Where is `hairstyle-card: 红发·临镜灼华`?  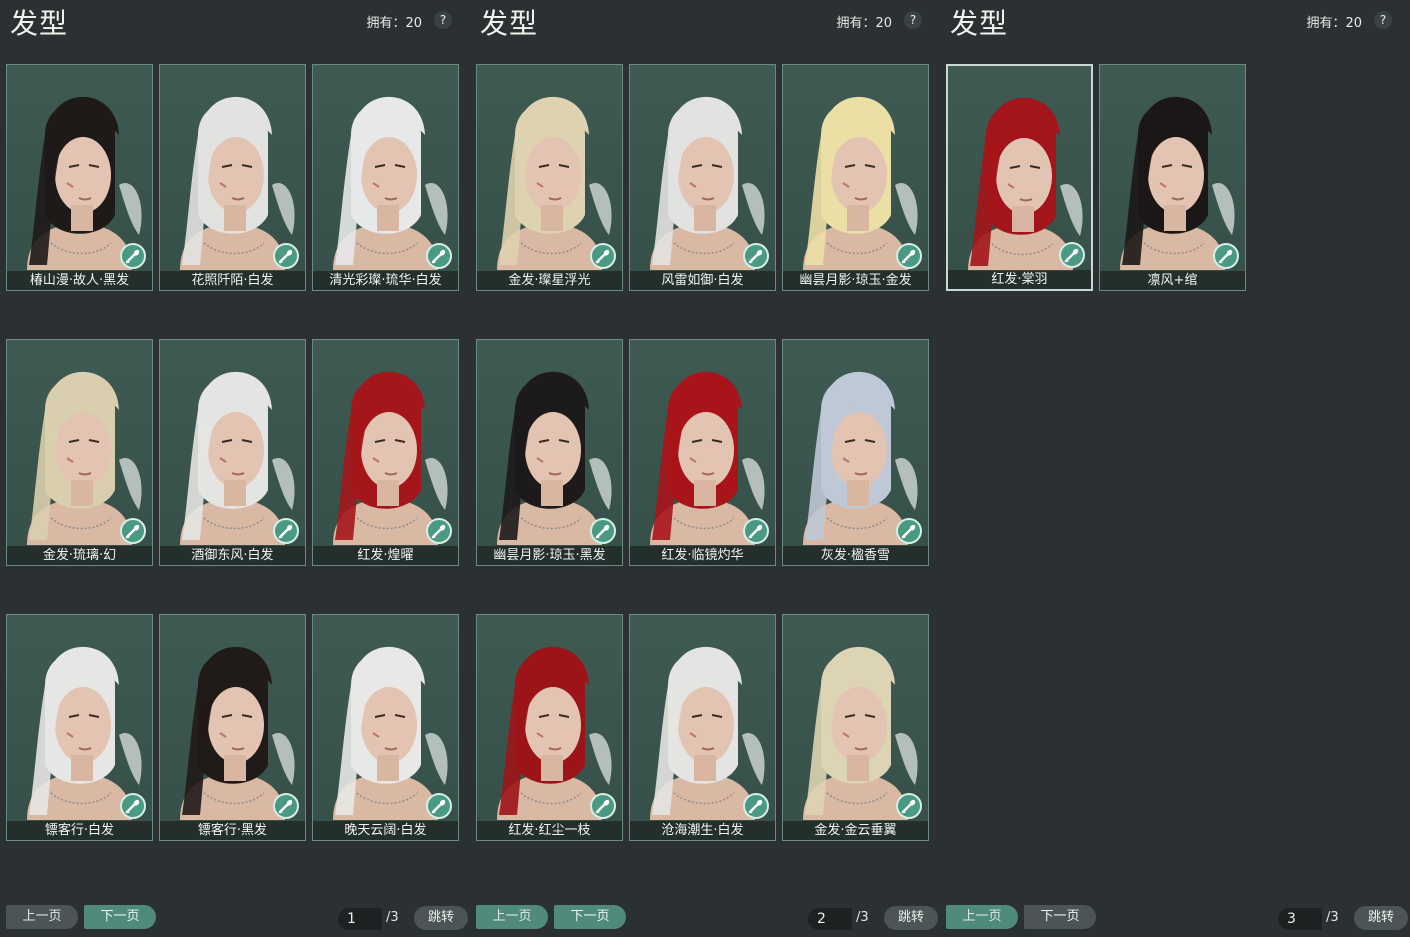
hairstyle-card: 红发·临镜灼华 is located at coordinates (702, 452).